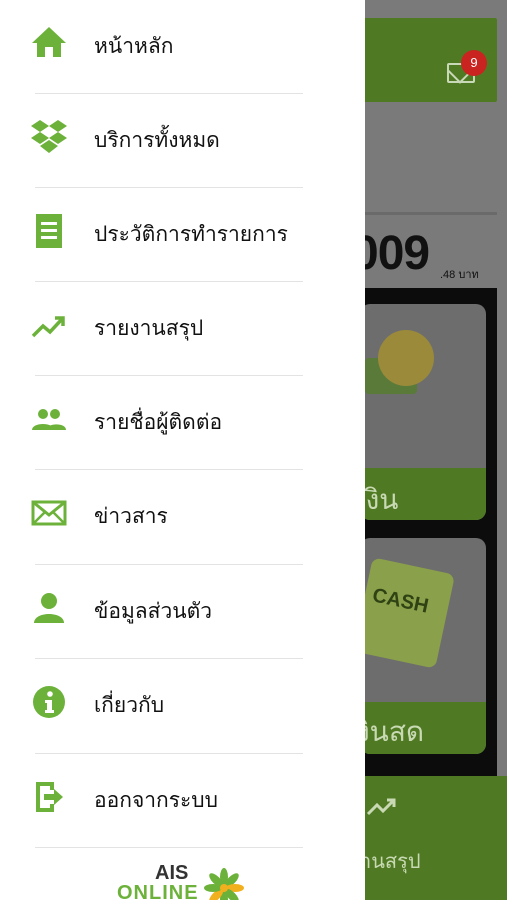  I want to click on menu-item-logout: ออกจากระบบ, so click(182, 801).